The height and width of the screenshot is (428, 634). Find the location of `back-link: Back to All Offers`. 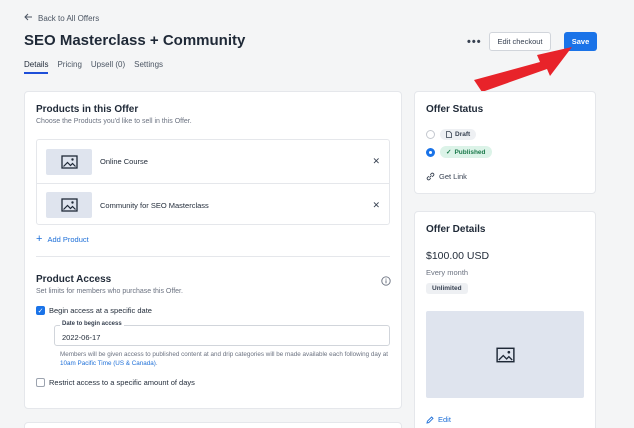

back-link: Back to All Offers is located at coordinates (61, 18).